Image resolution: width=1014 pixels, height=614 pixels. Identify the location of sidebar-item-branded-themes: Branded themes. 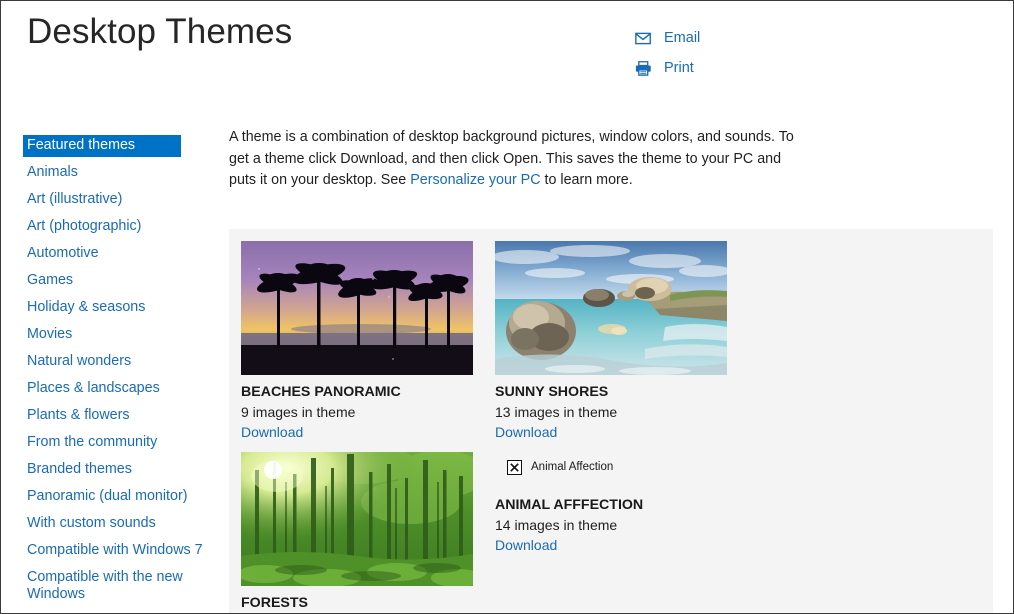
(118, 470).